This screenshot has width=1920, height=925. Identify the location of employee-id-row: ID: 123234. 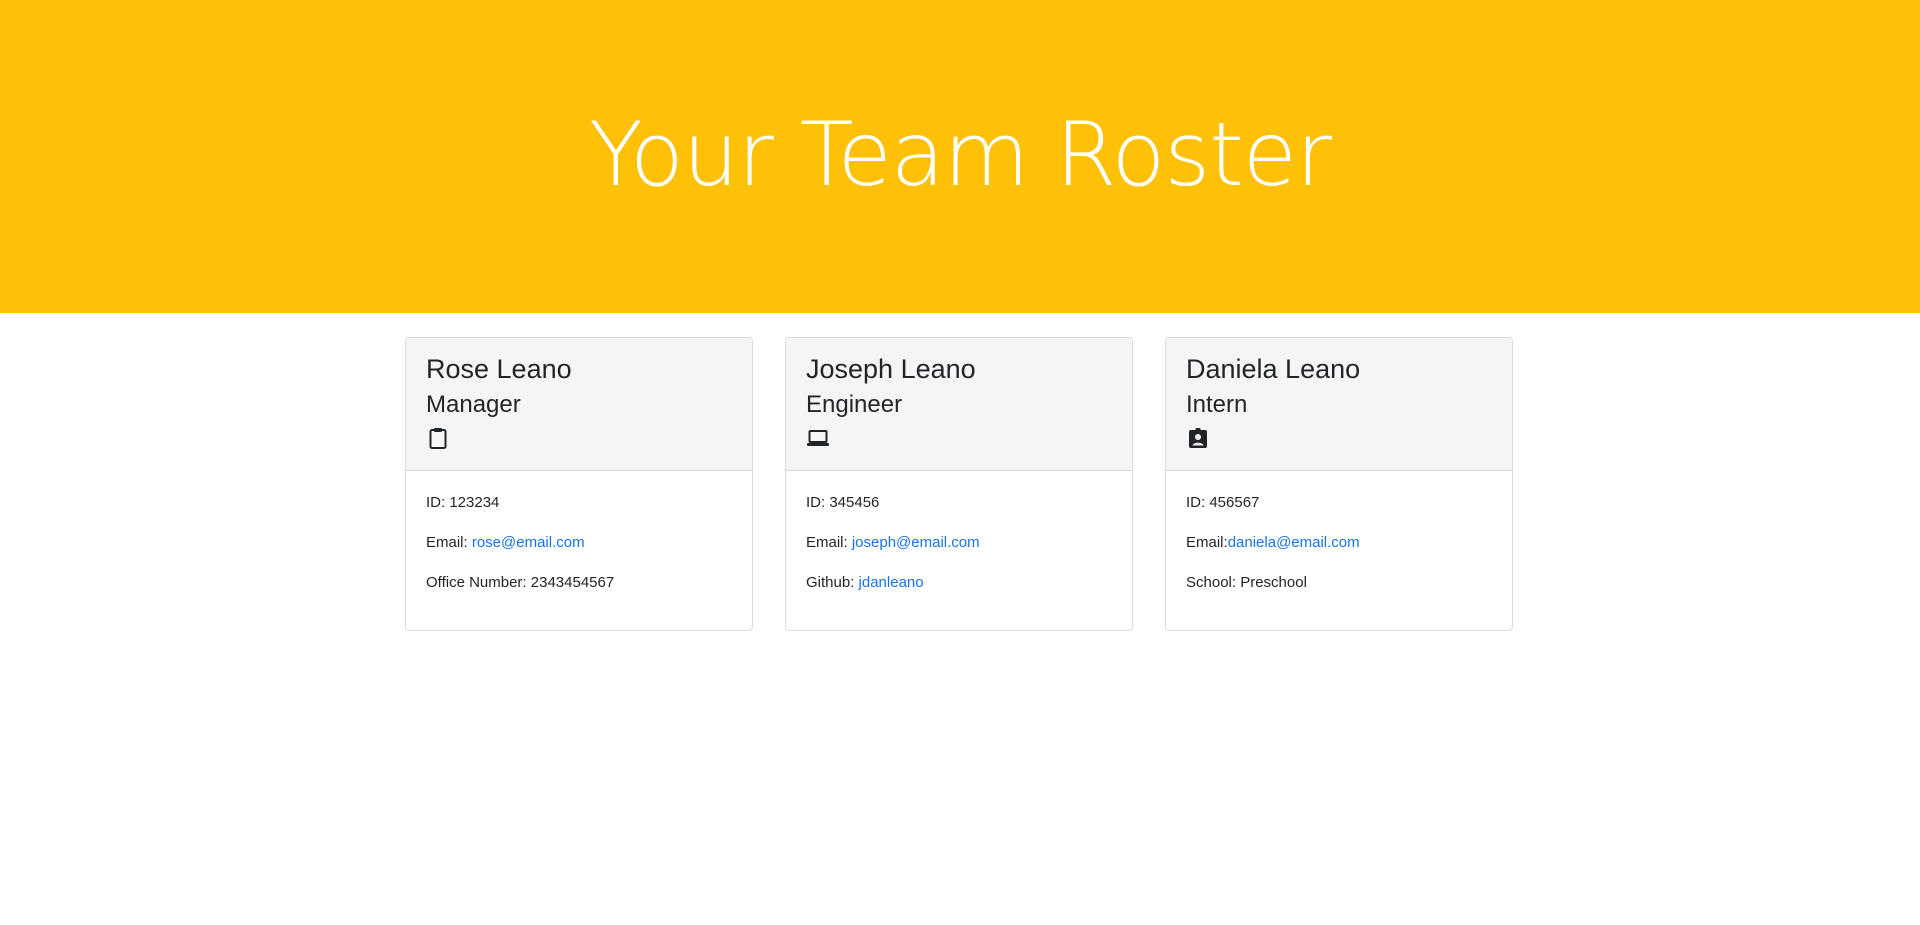
(579, 503).